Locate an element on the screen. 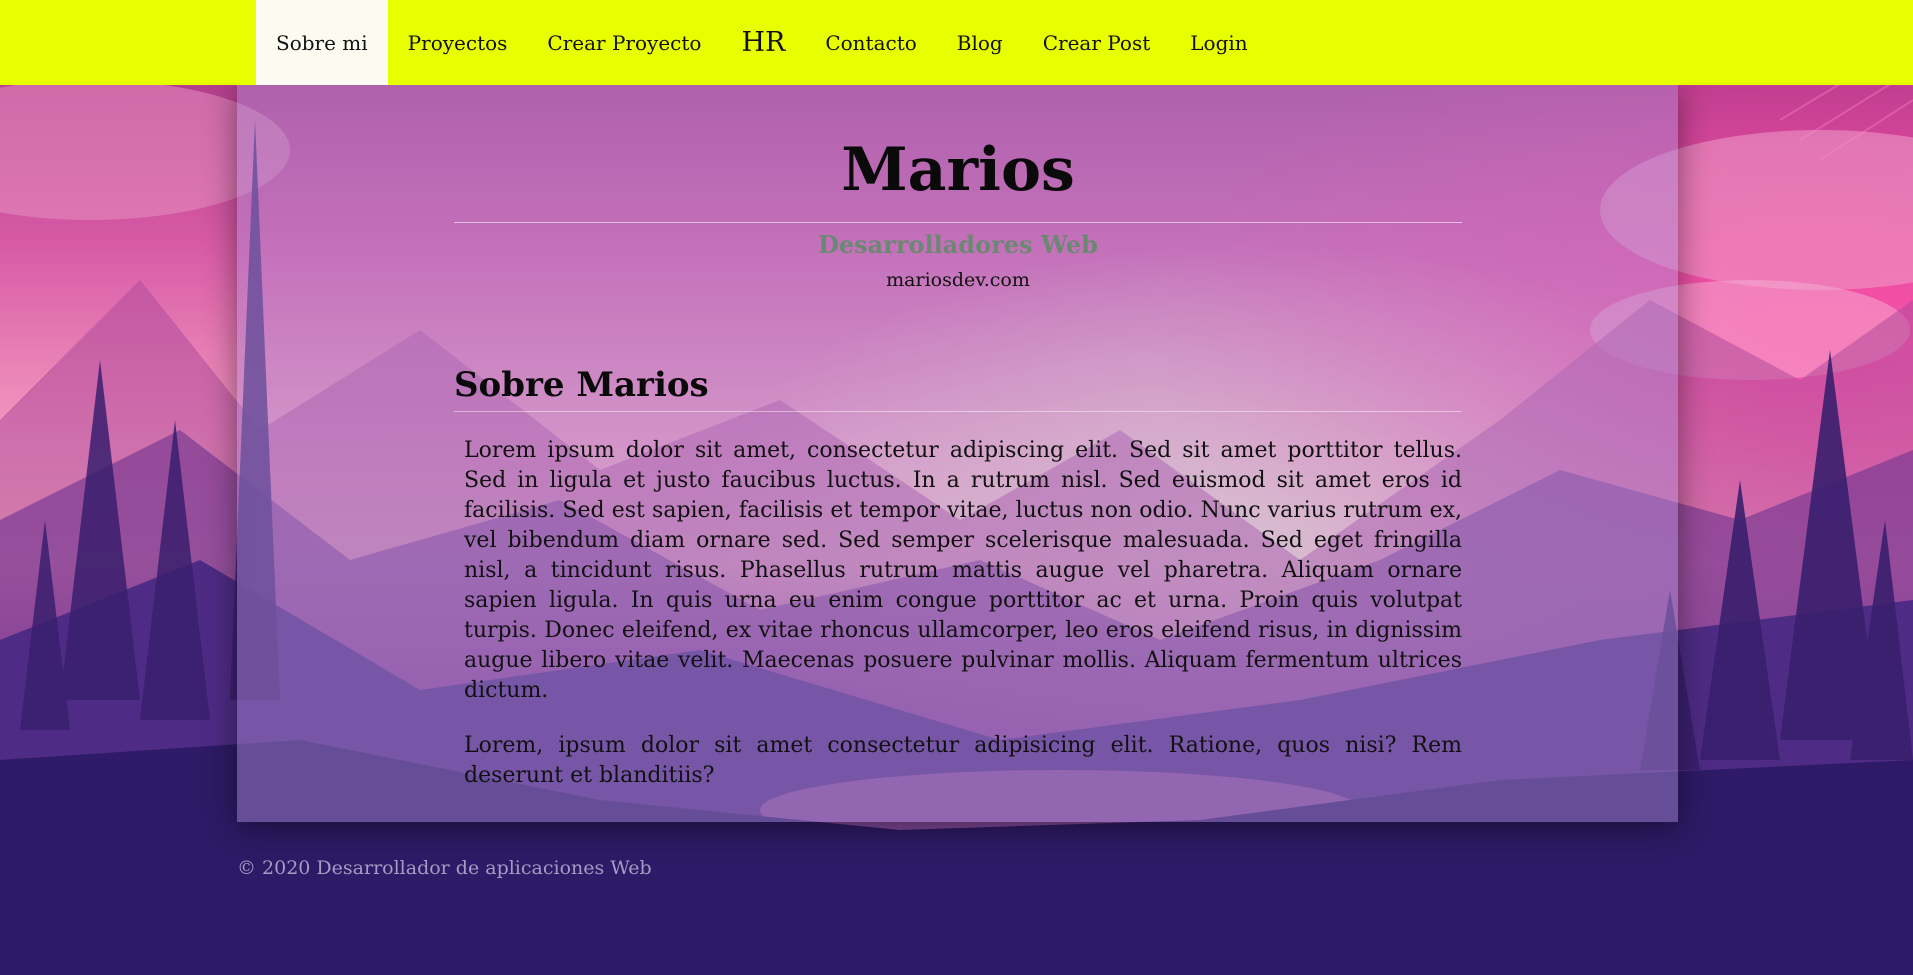 The height and width of the screenshot is (975, 1913). nav-item-crear-proyecto: Crear Proyecto is located at coordinates (624, 42).